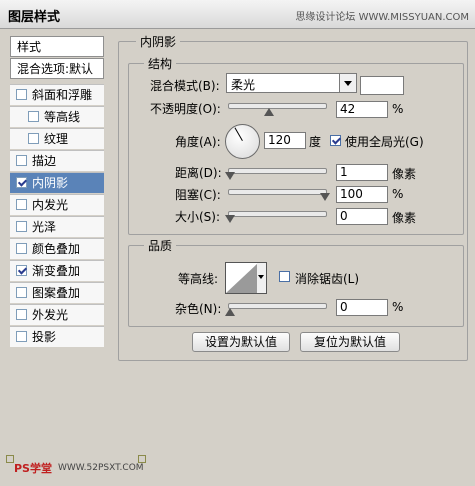 The width and height of the screenshot is (475, 486). I want to click on inner-shadow-checkbox, so click(21, 182).